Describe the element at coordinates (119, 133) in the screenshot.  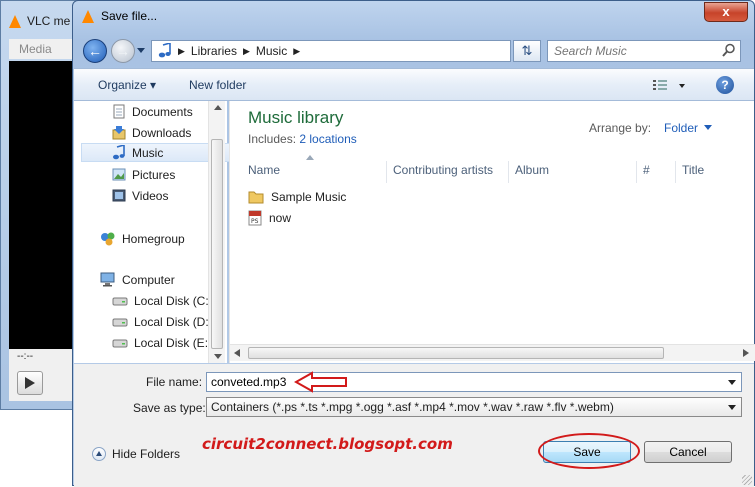
I see `downloads-icon` at that location.